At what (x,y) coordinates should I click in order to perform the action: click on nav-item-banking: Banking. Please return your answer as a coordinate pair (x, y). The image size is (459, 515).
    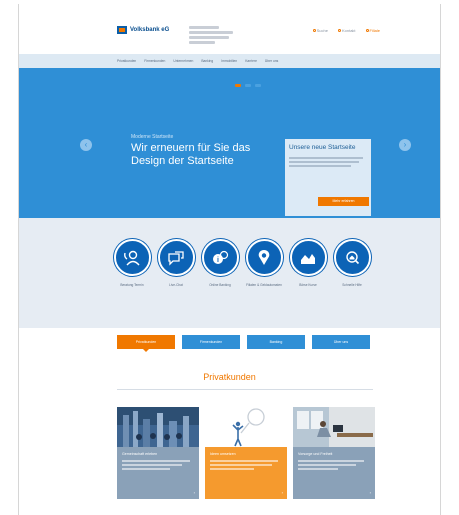
    Looking at the image, I should click on (207, 61).